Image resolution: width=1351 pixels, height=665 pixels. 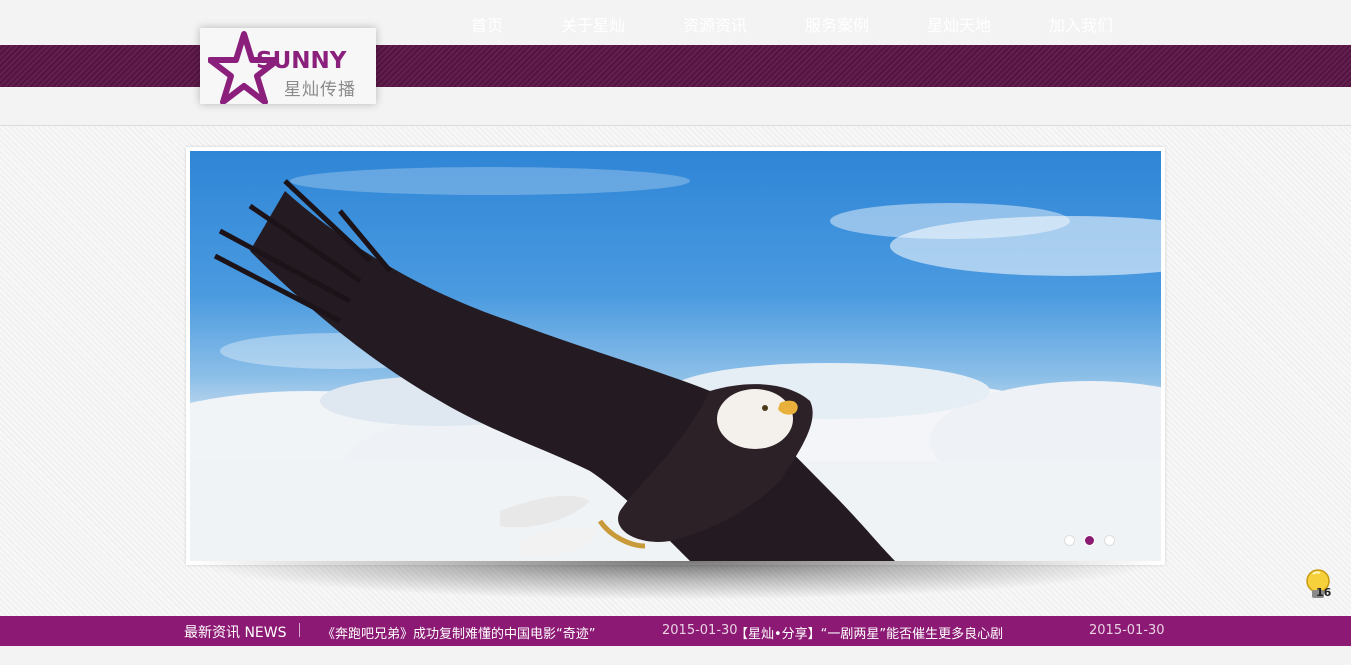 What do you see at coordinates (959, 24) in the screenshot?
I see `nav-item-world: 星灿天地` at bounding box center [959, 24].